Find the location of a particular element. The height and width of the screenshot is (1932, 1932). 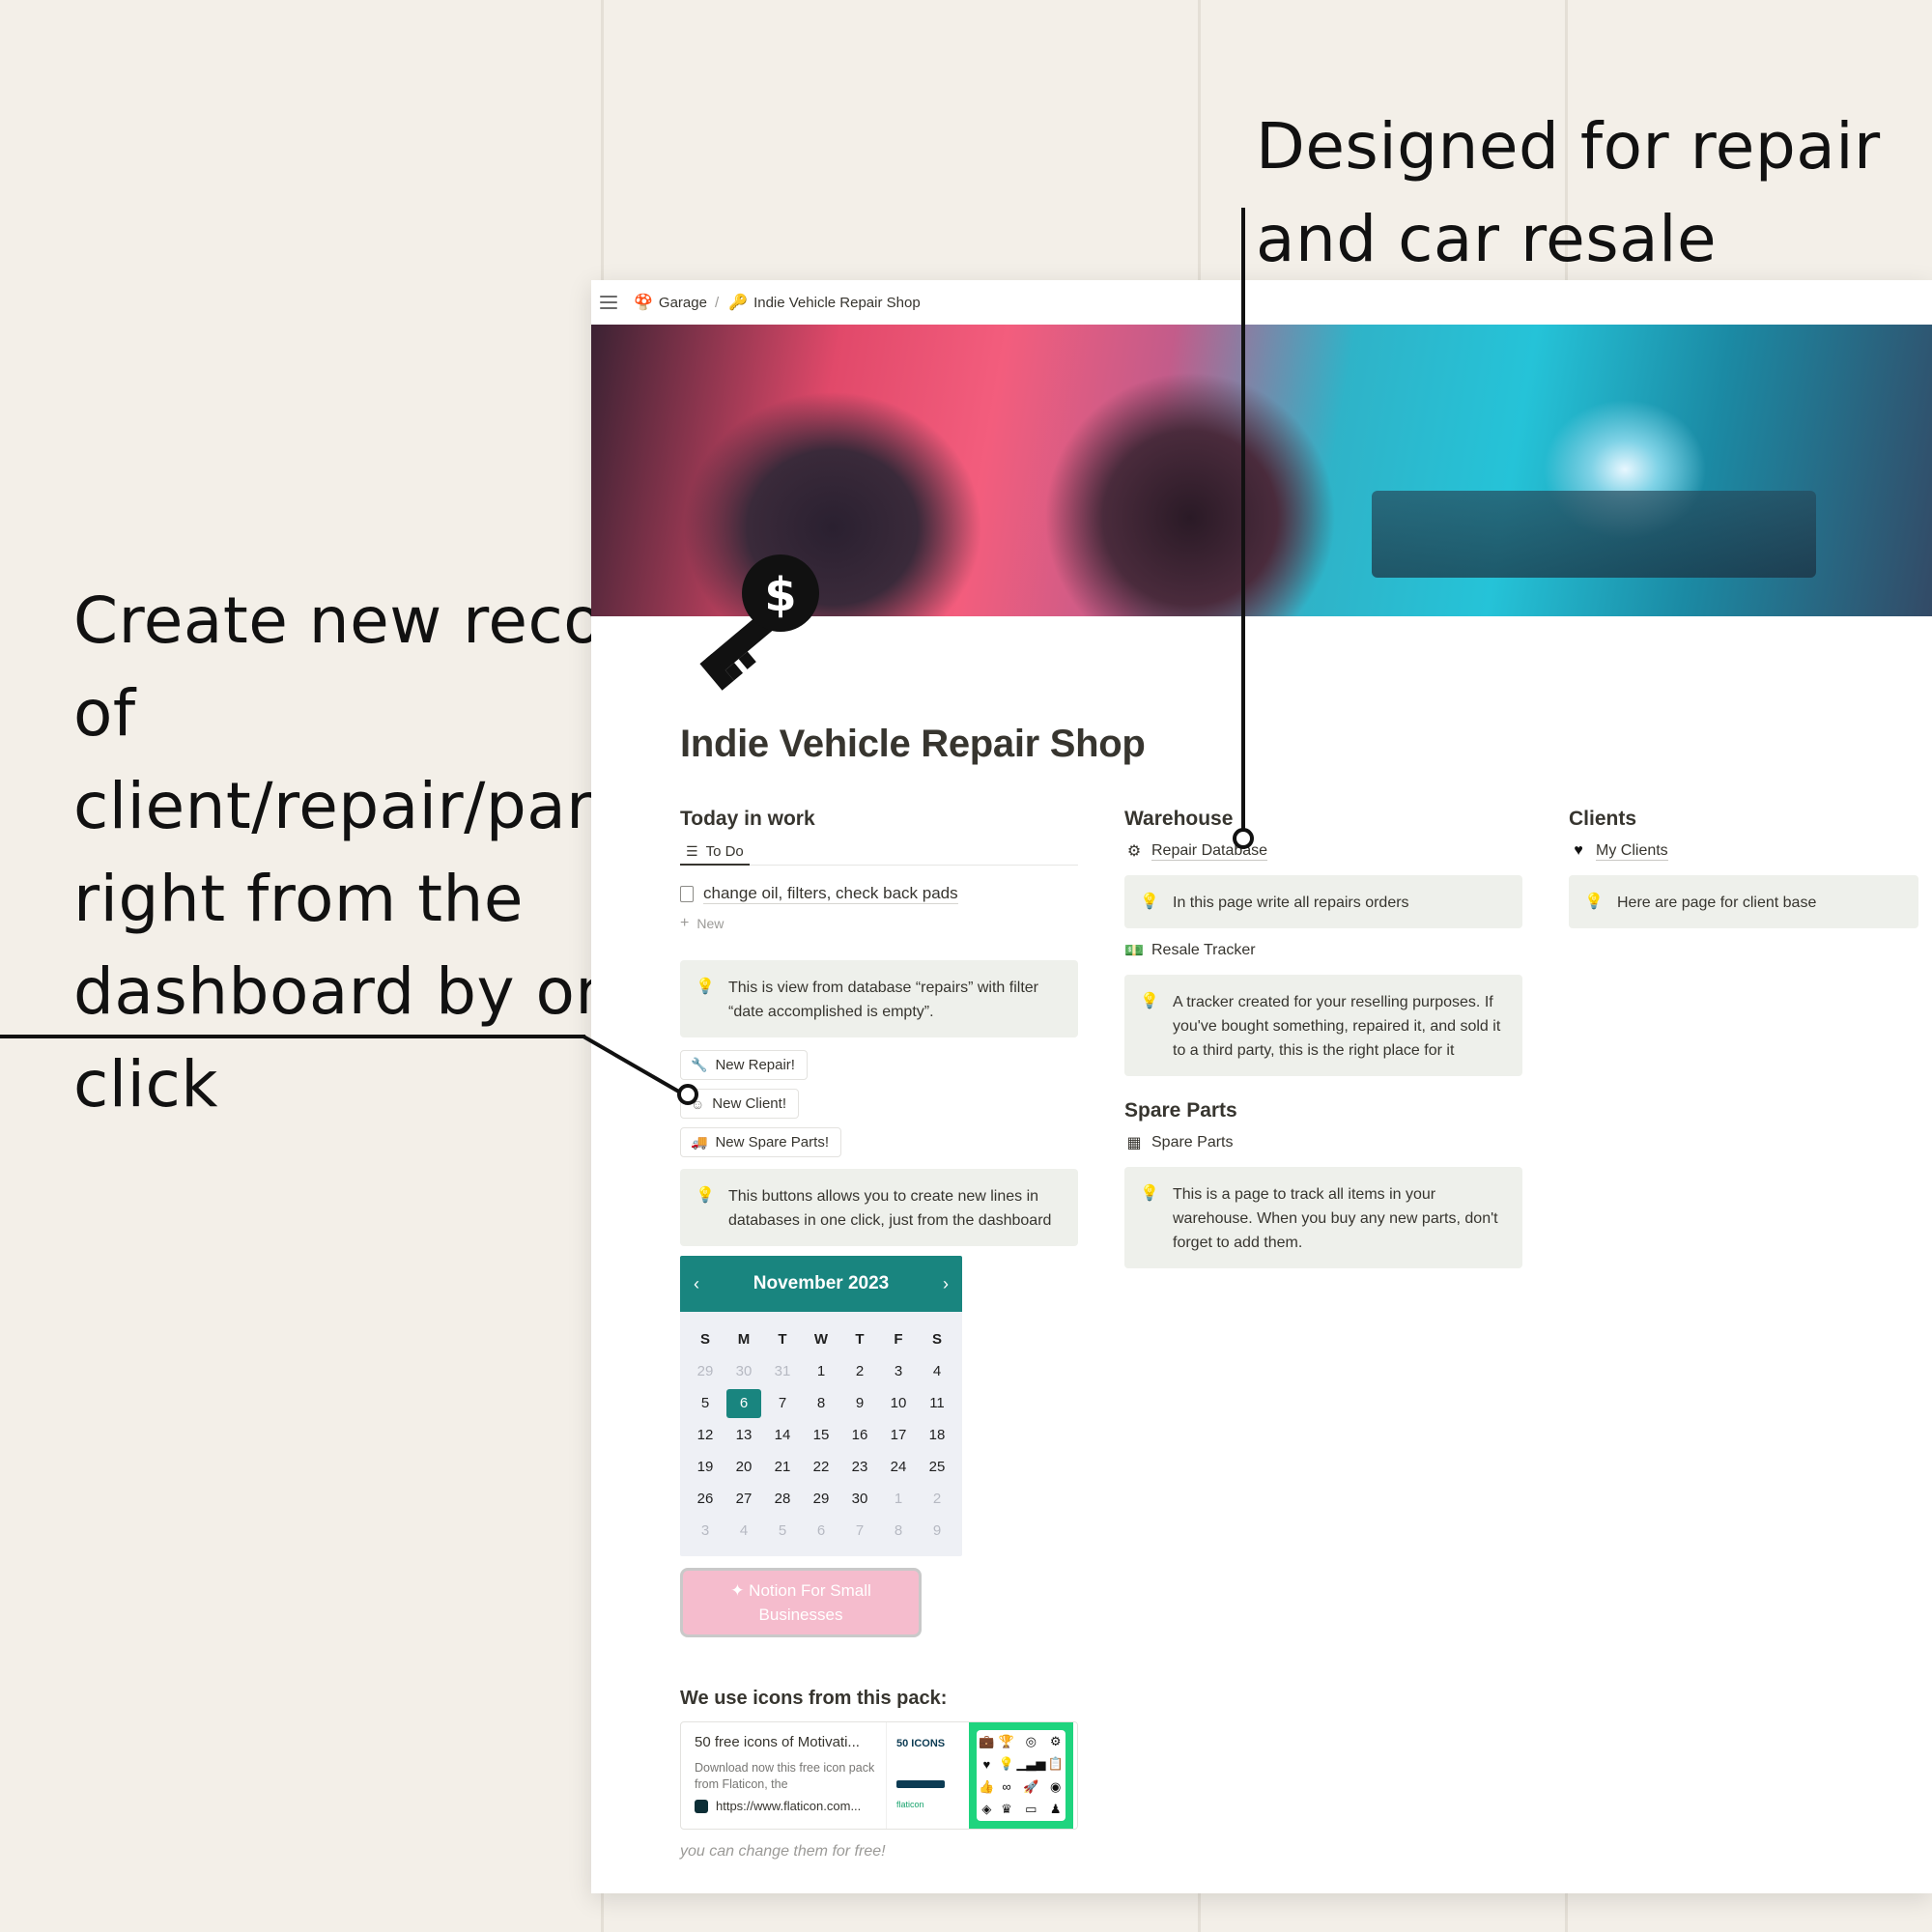

calendar-day: 27 is located at coordinates (743, 1499).